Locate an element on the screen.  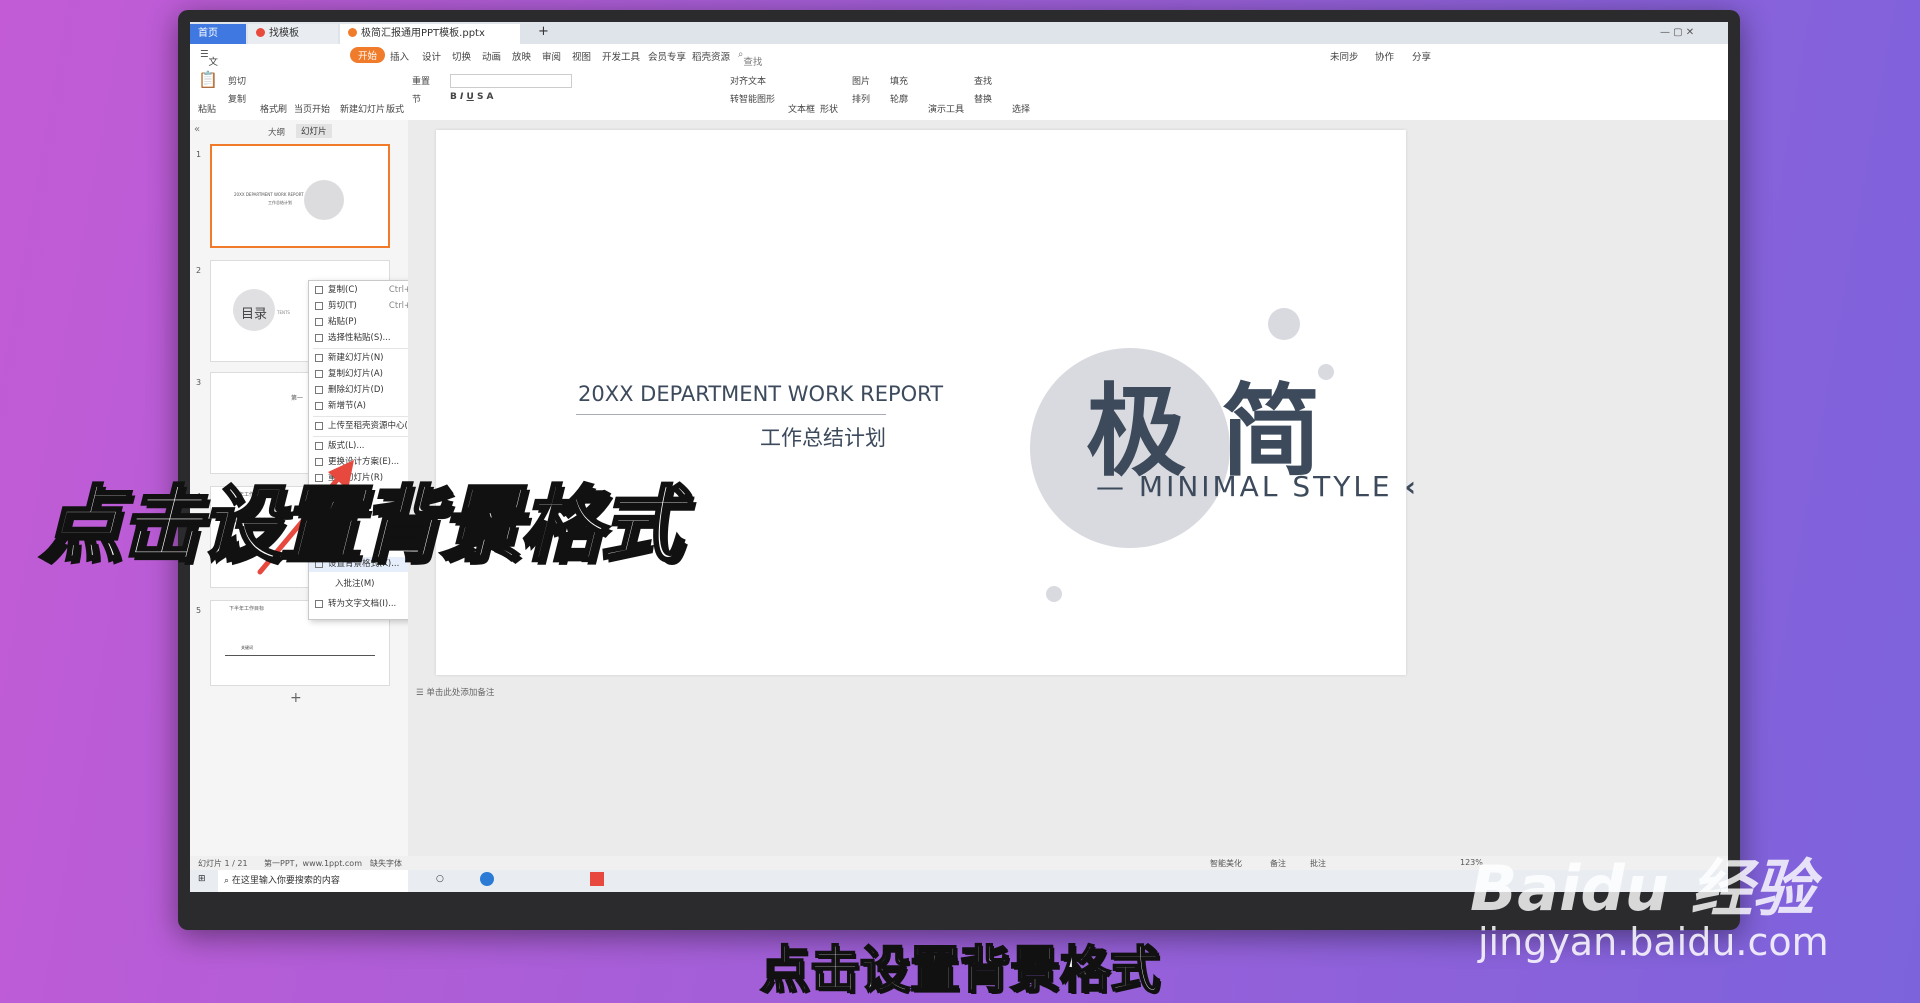
find-button: 查找 is located at coordinates (983, 80).